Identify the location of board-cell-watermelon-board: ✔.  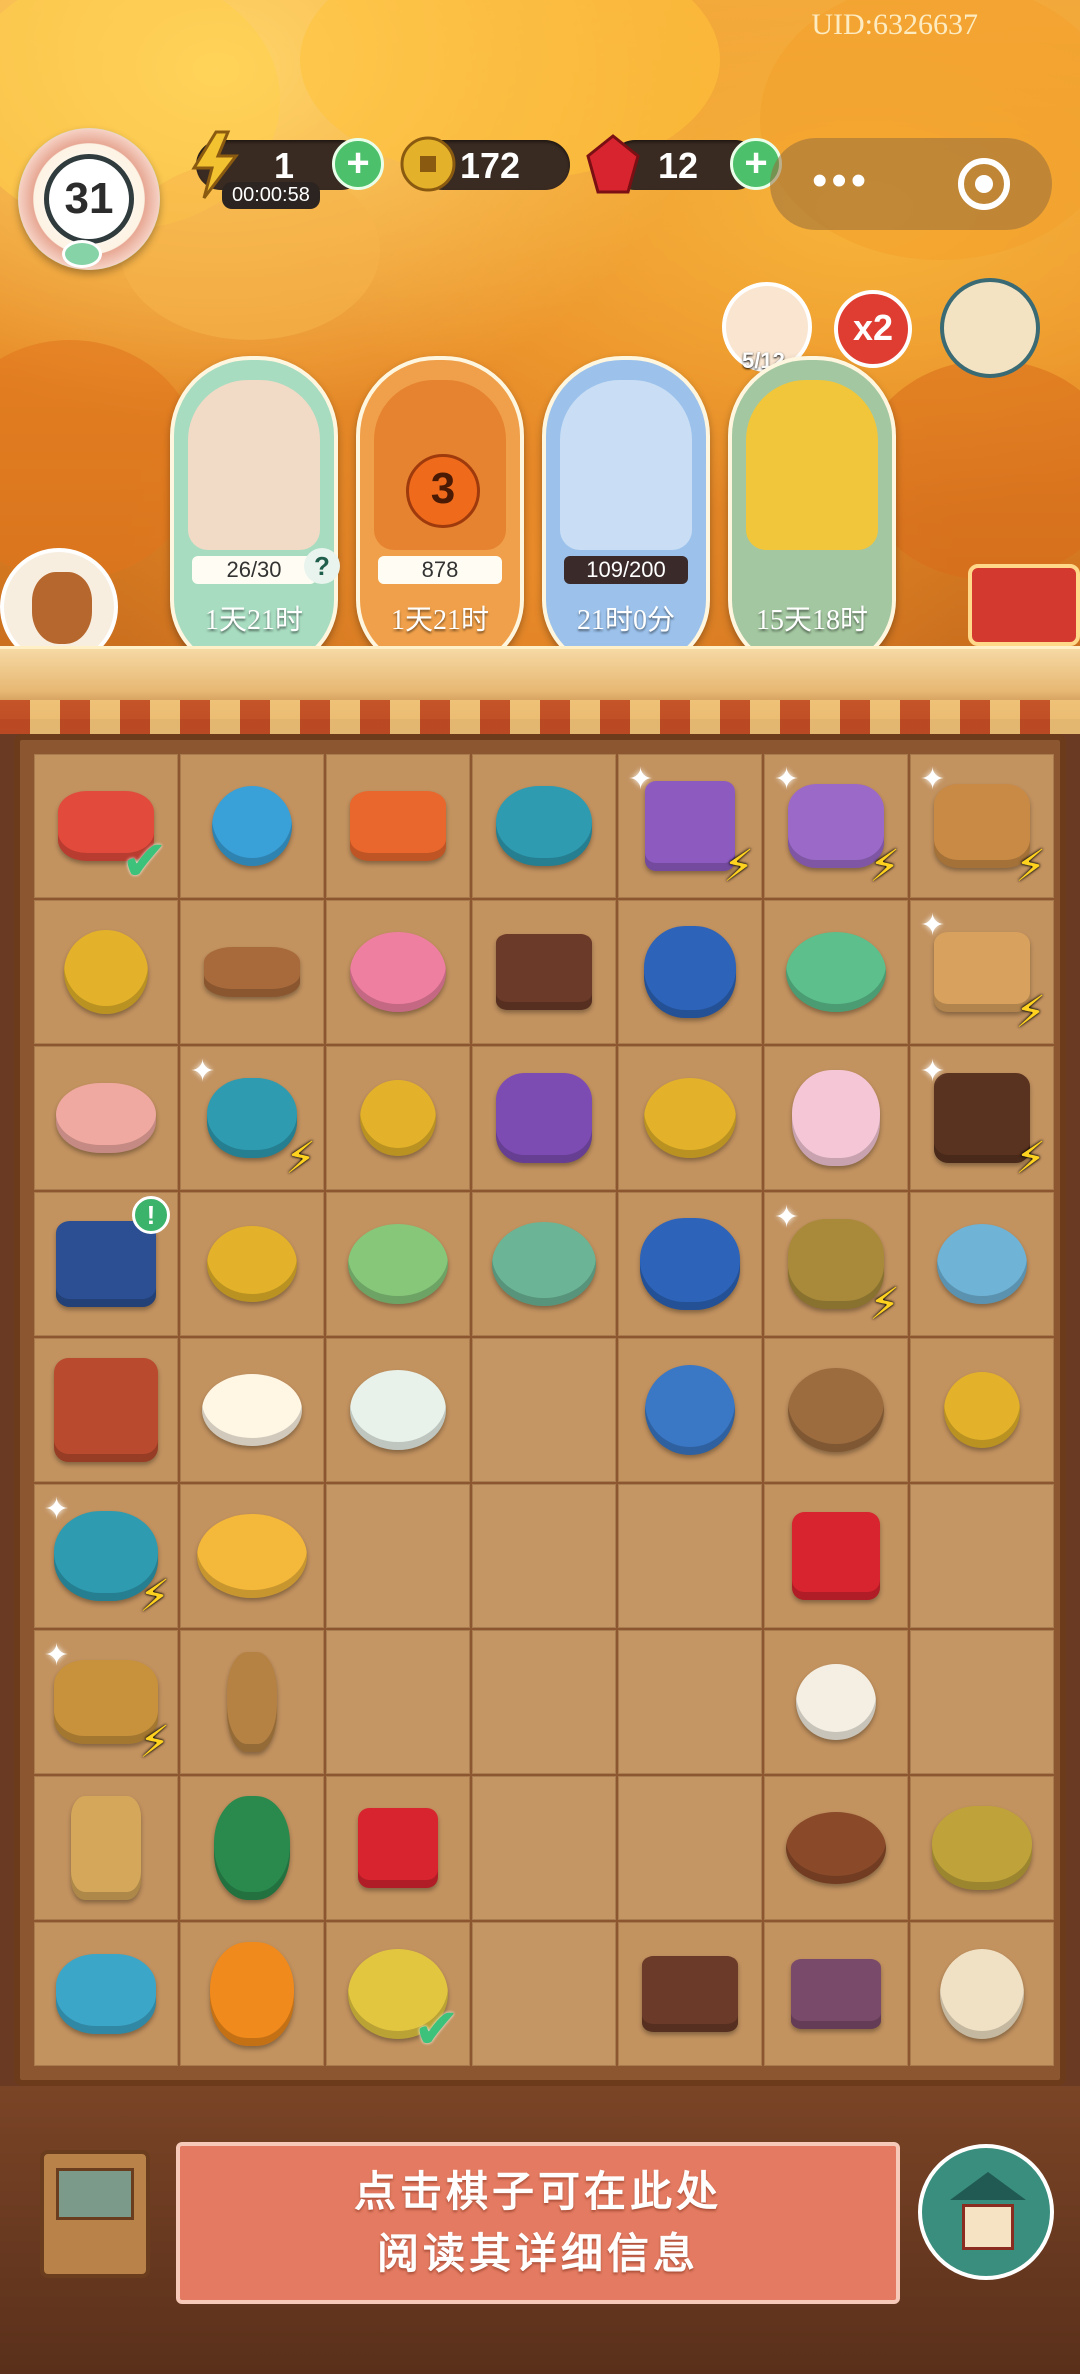
(106, 826).